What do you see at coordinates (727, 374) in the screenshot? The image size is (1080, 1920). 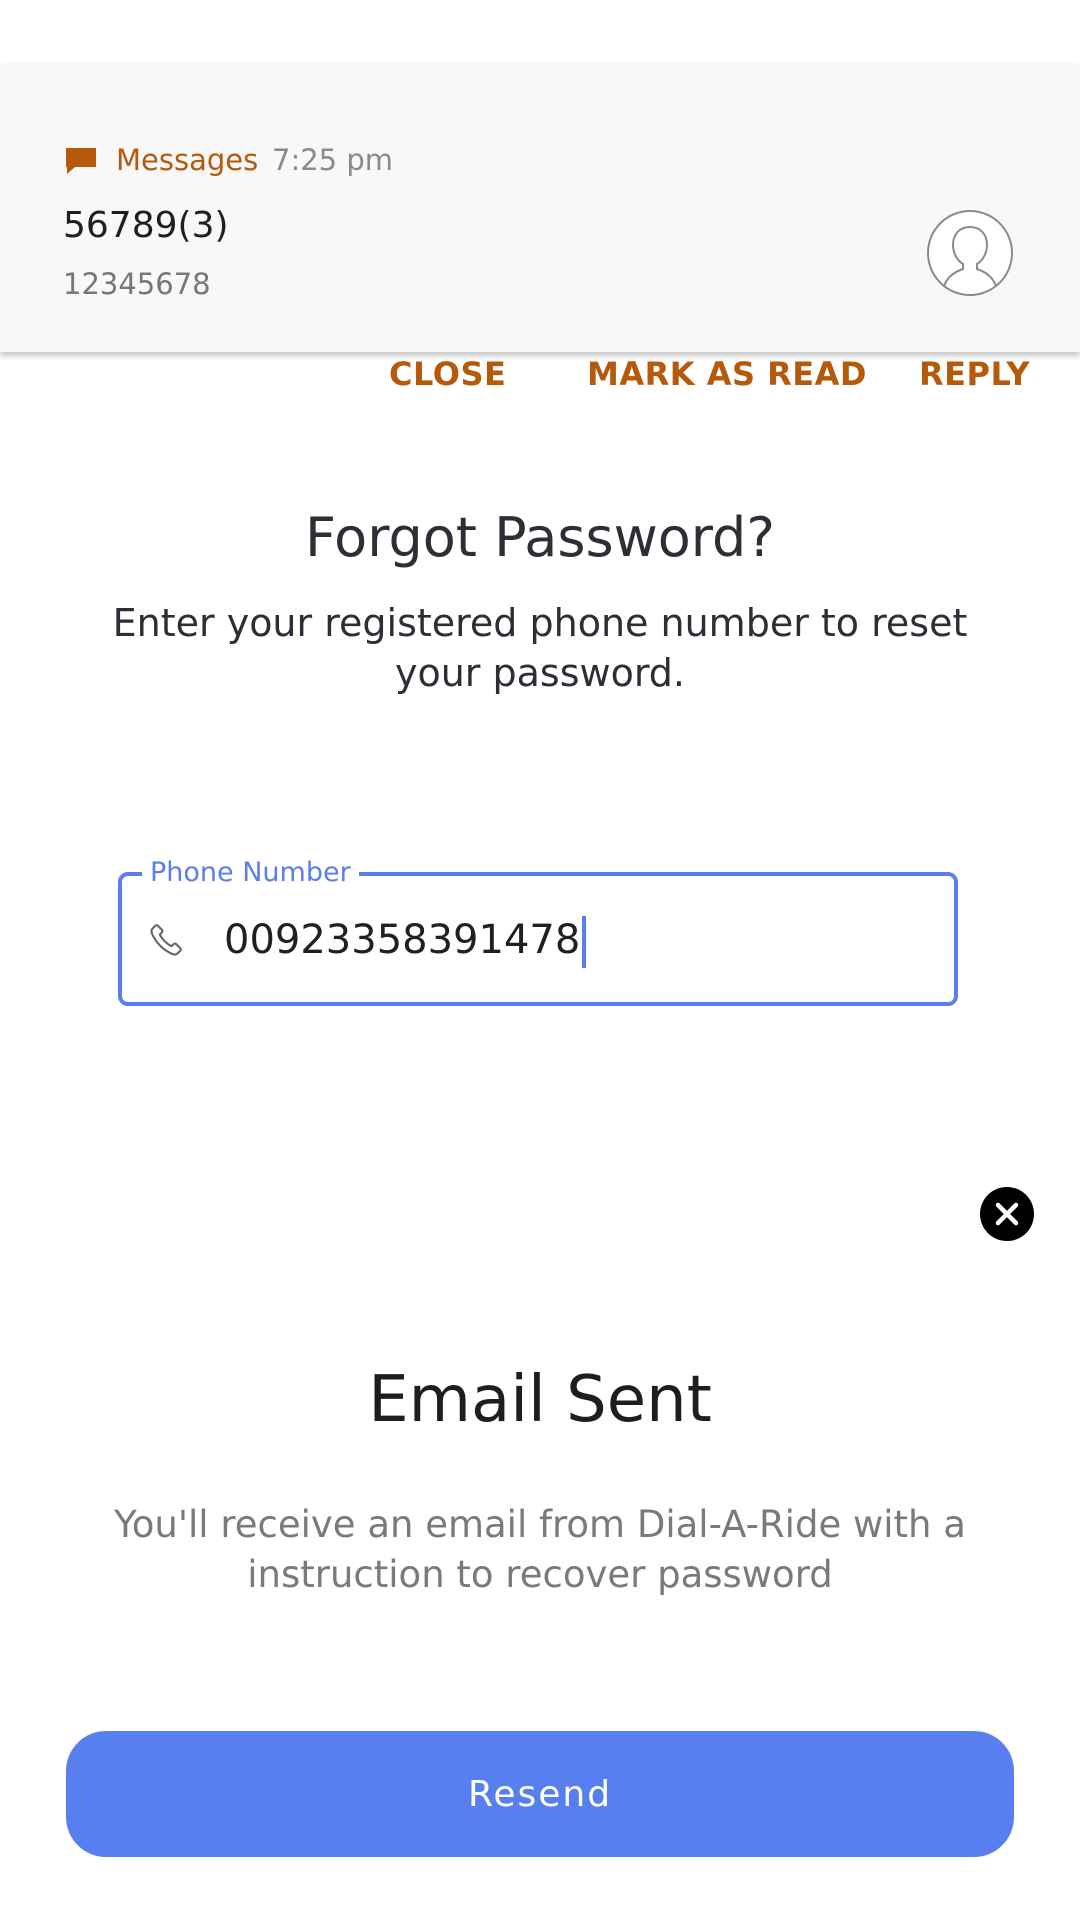 I see `mark-as-read-button: MARK AS READ` at bounding box center [727, 374].